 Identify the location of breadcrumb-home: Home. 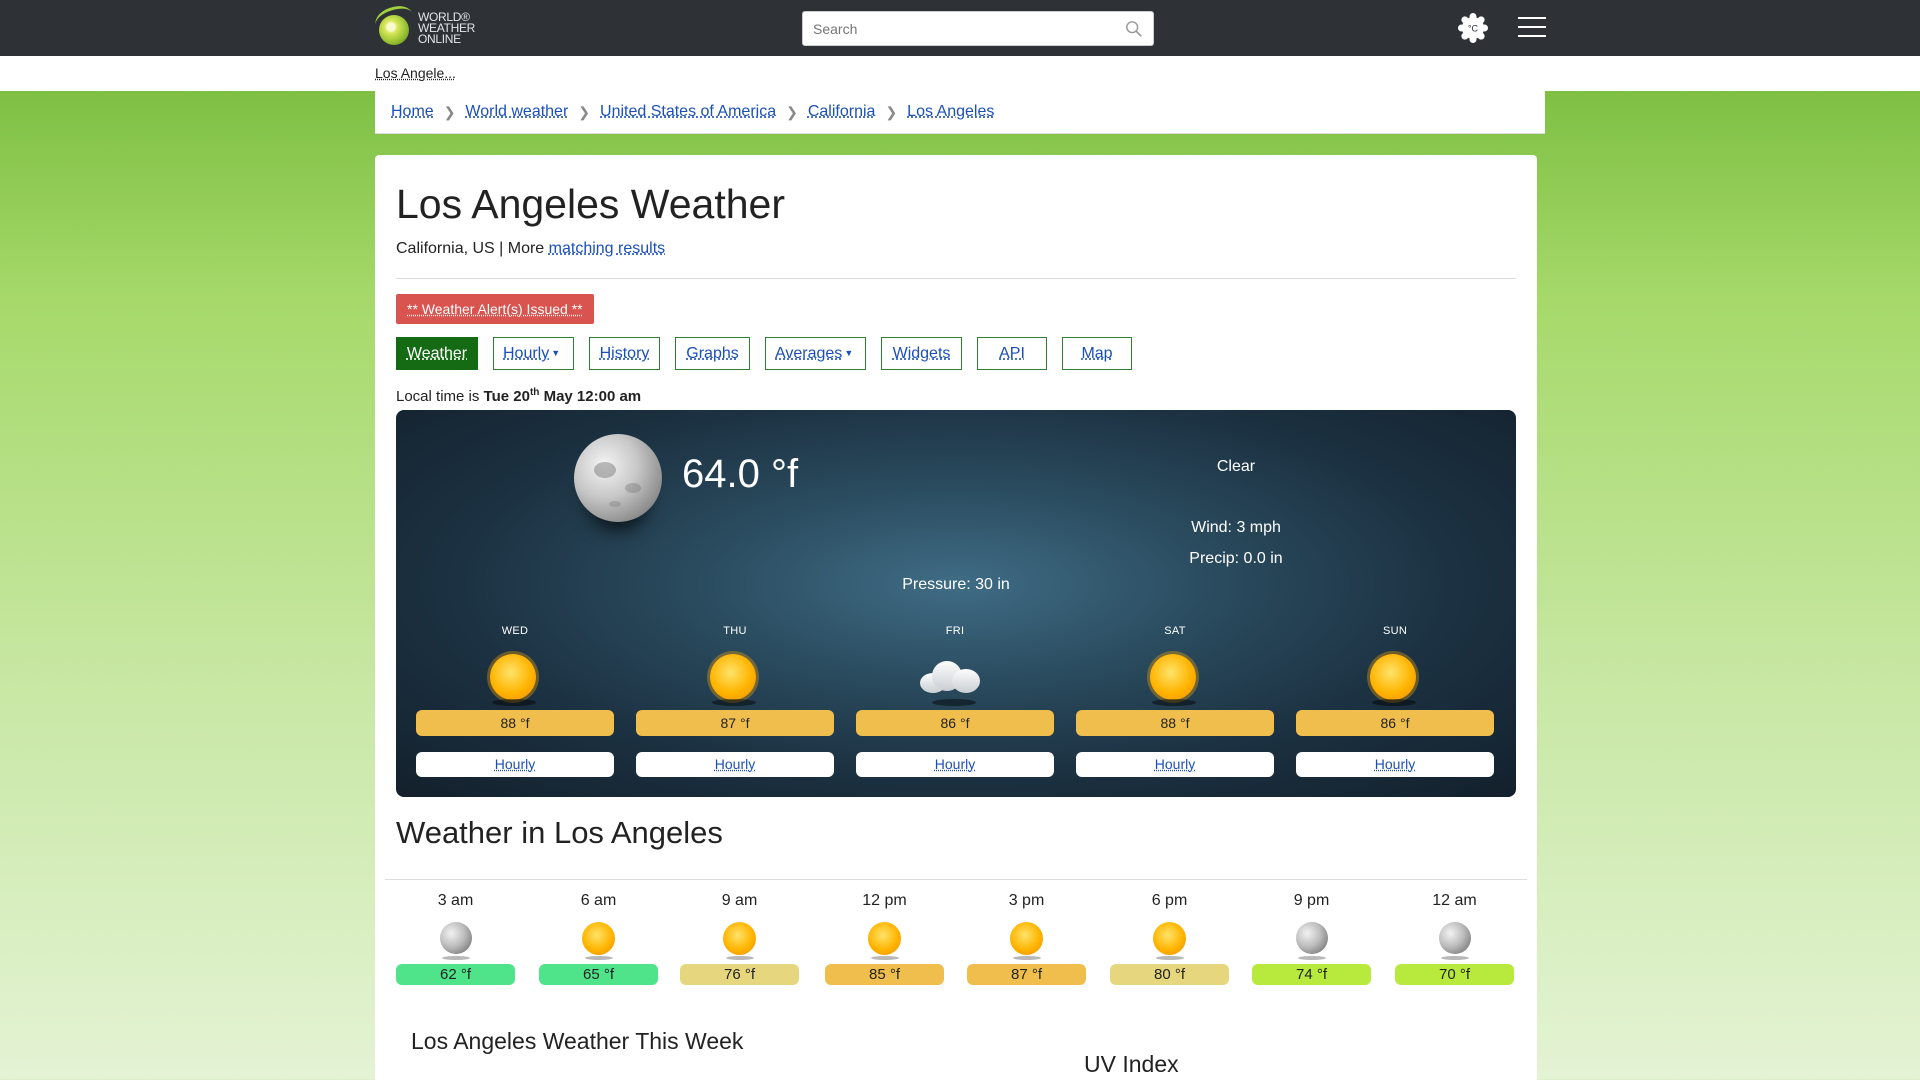
(412, 112).